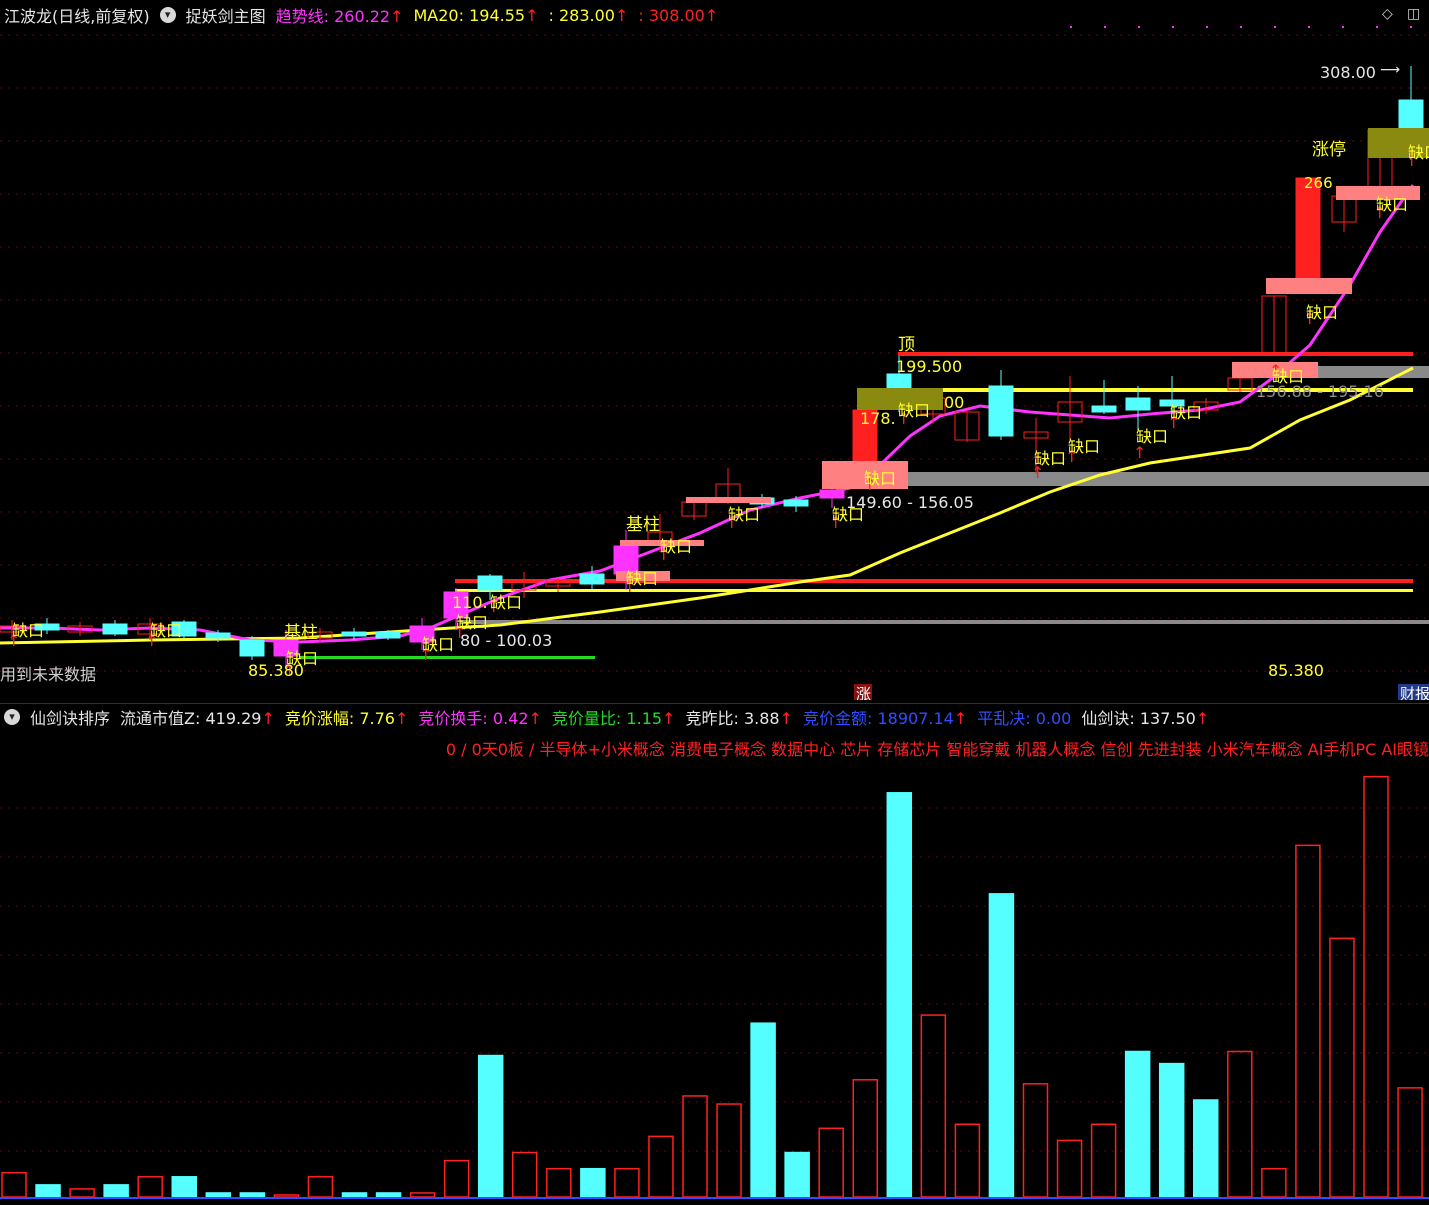  I want to click on bid-amount-readout: 竞价金额: 18907.14↑, so click(885, 717).